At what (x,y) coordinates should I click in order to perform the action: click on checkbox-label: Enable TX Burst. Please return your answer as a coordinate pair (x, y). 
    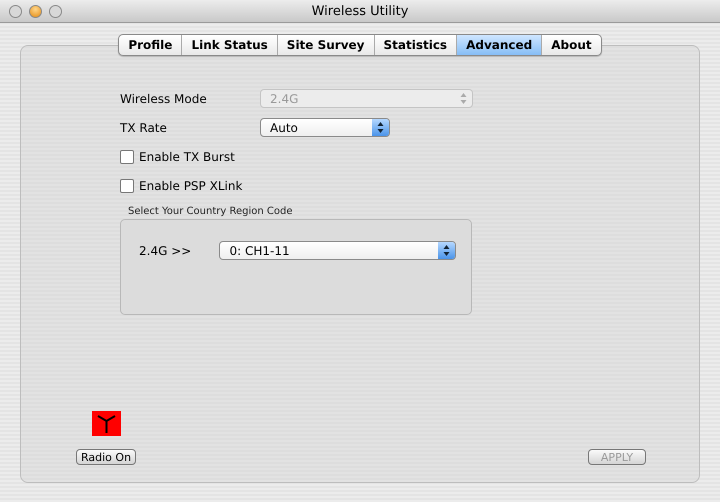
    Looking at the image, I should click on (187, 157).